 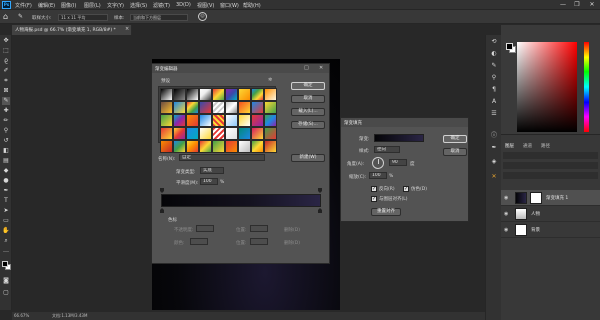 What do you see at coordinates (92, 5) in the screenshot?
I see `menu-layer: 图层(L)` at bounding box center [92, 5].